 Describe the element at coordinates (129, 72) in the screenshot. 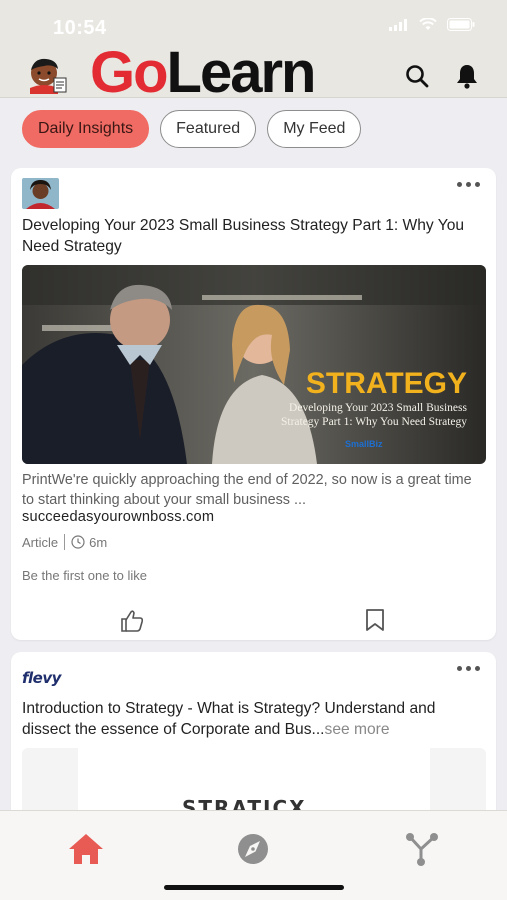

I see `brand-go: Go` at that location.